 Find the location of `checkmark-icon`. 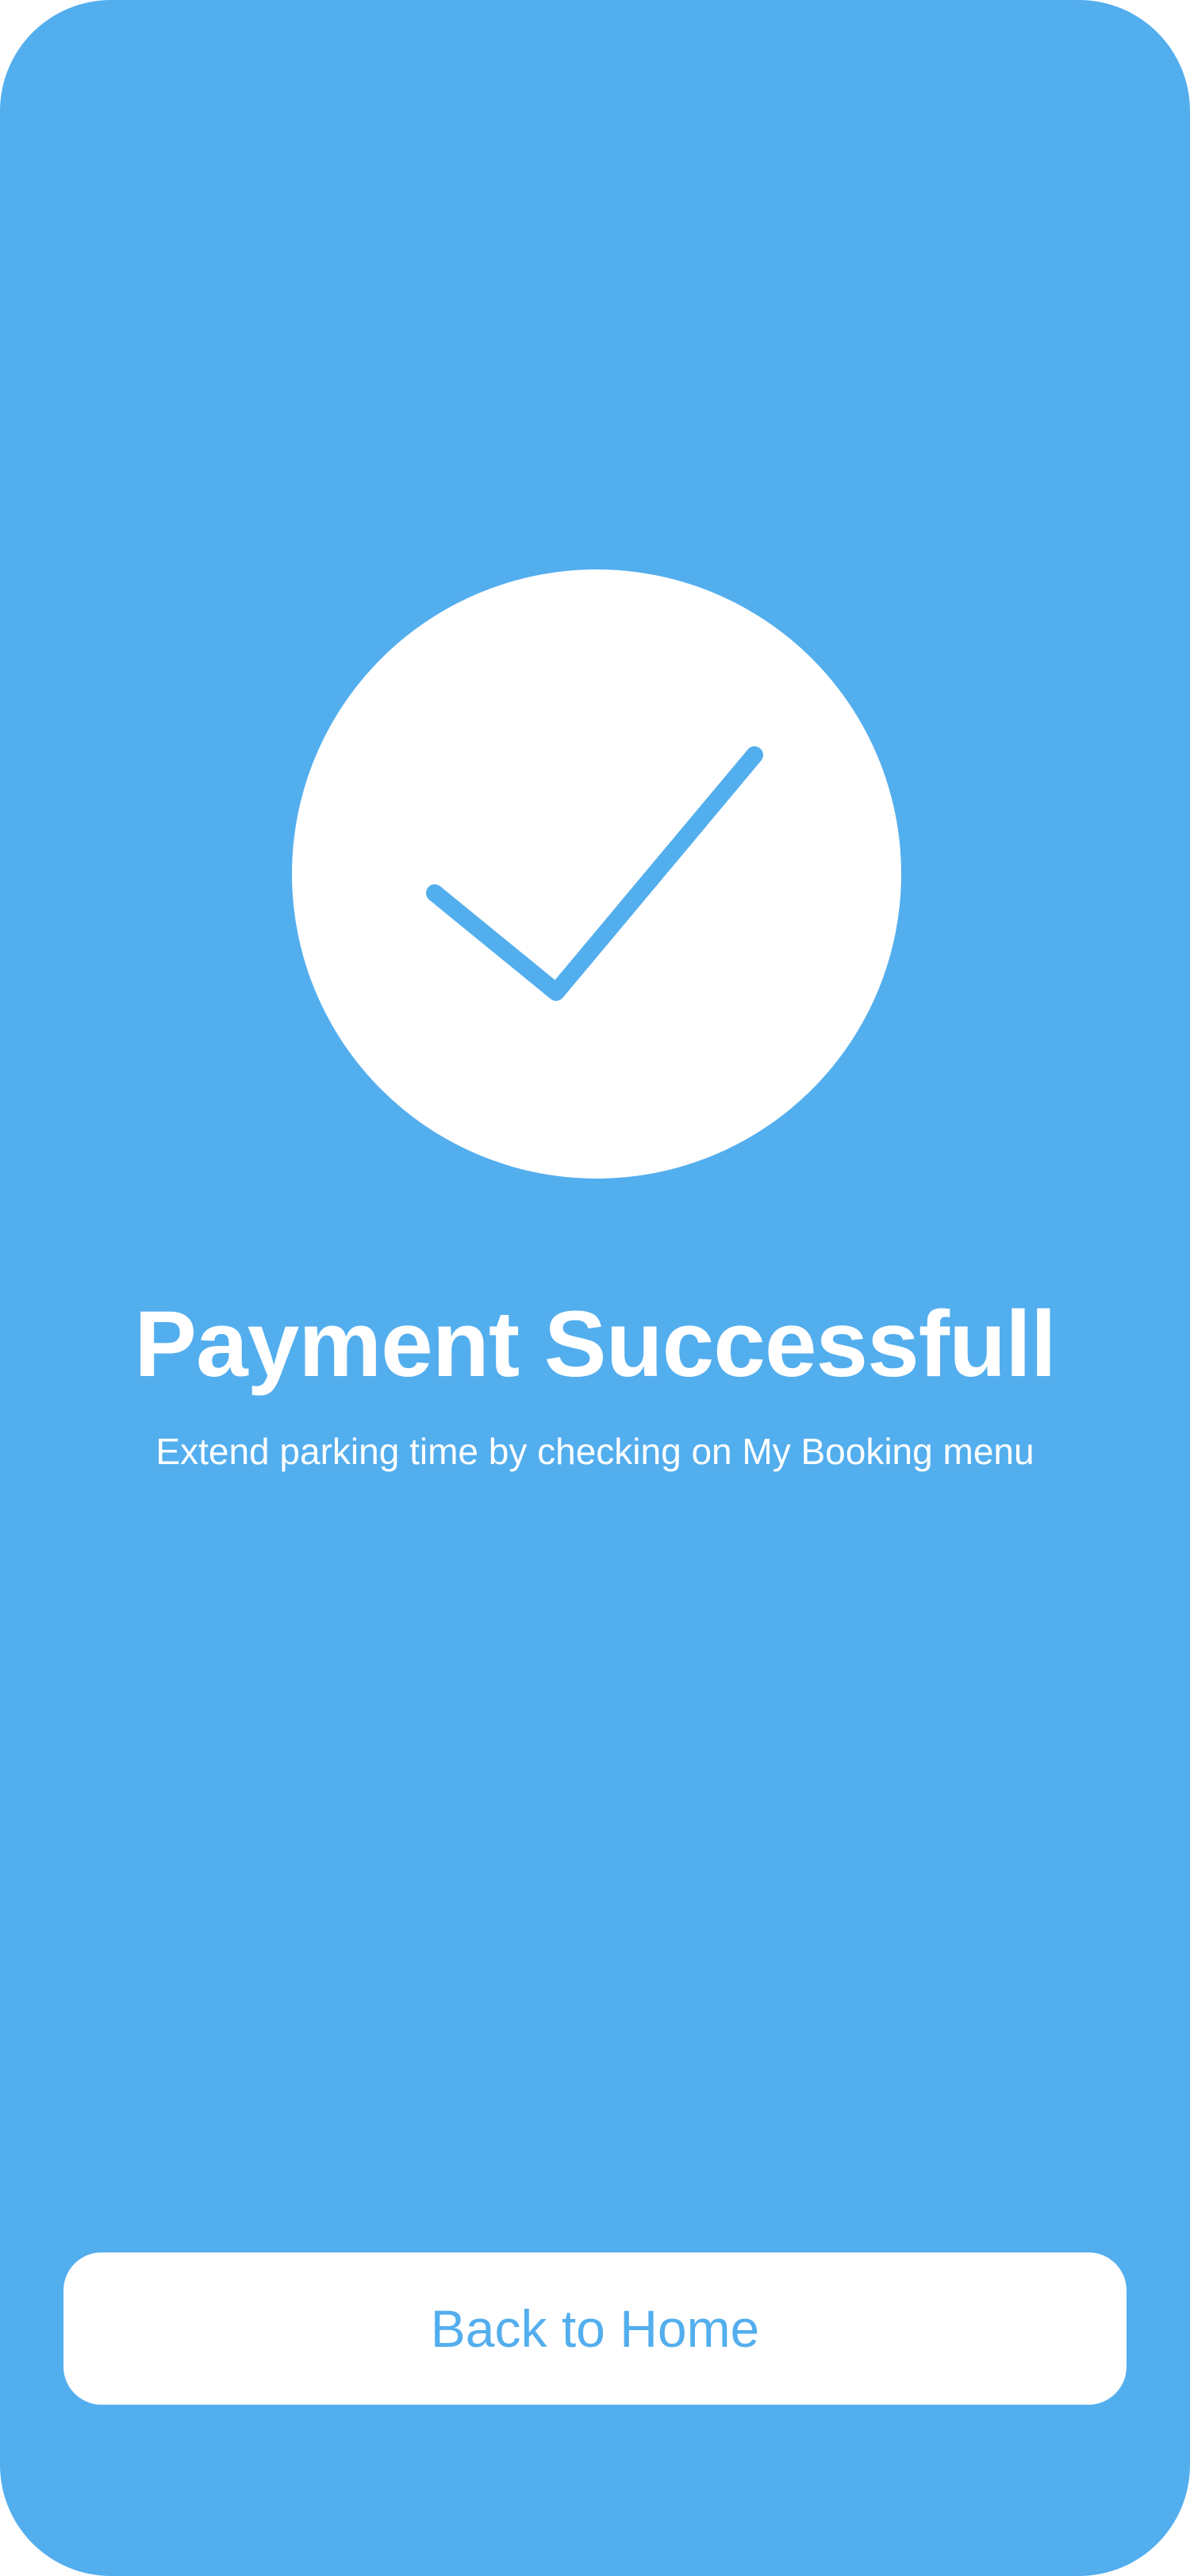

checkmark-icon is located at coordinates (594, 873).